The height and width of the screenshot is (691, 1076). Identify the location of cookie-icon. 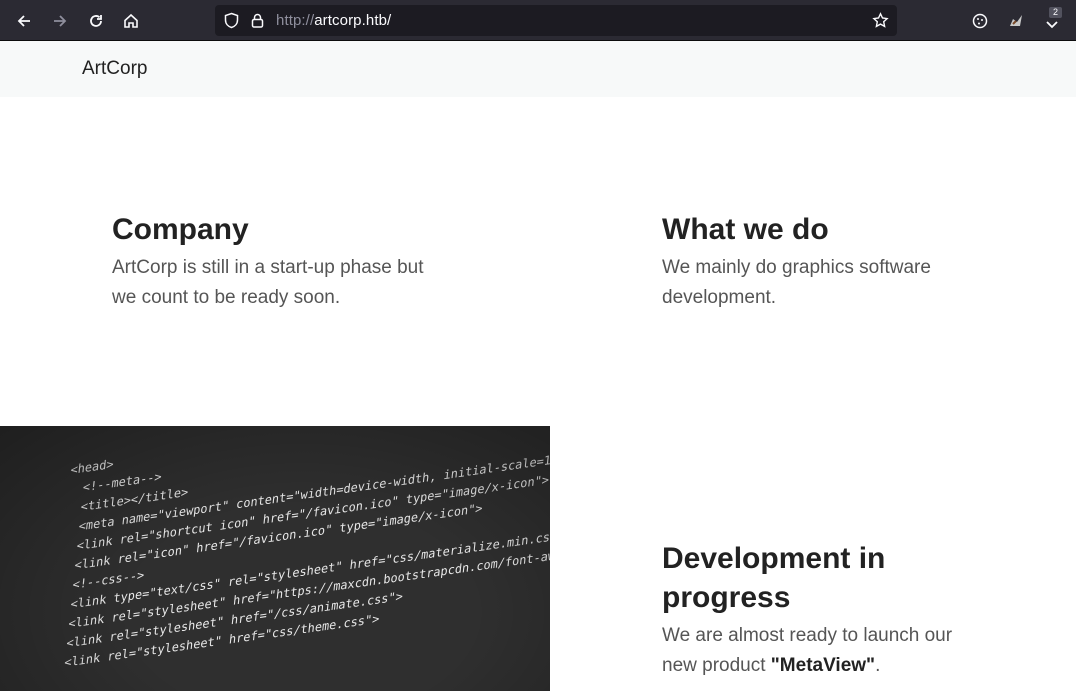
(980, 21).